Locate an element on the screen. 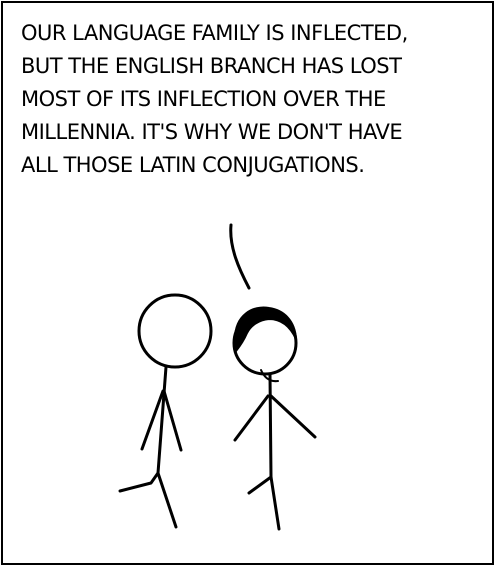  right-stick-figure is located at coordinates (274, 420).